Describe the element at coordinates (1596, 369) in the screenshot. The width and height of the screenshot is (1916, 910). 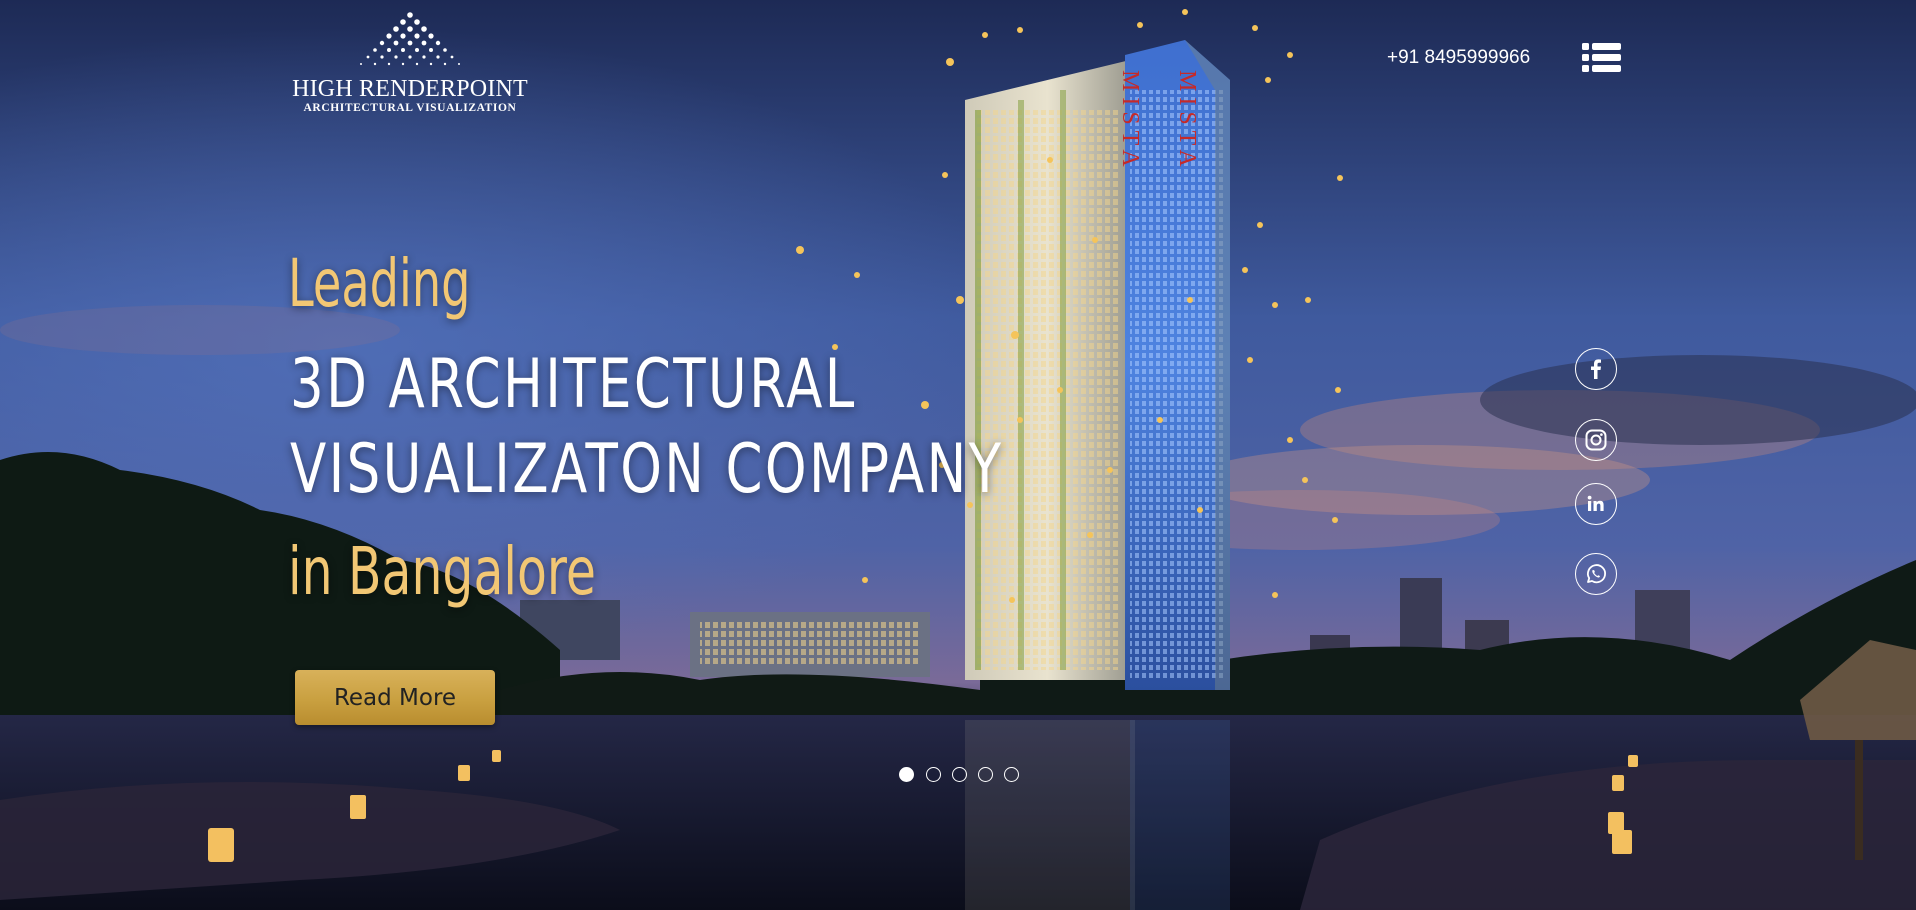
I see `facebook-icon` at that location.